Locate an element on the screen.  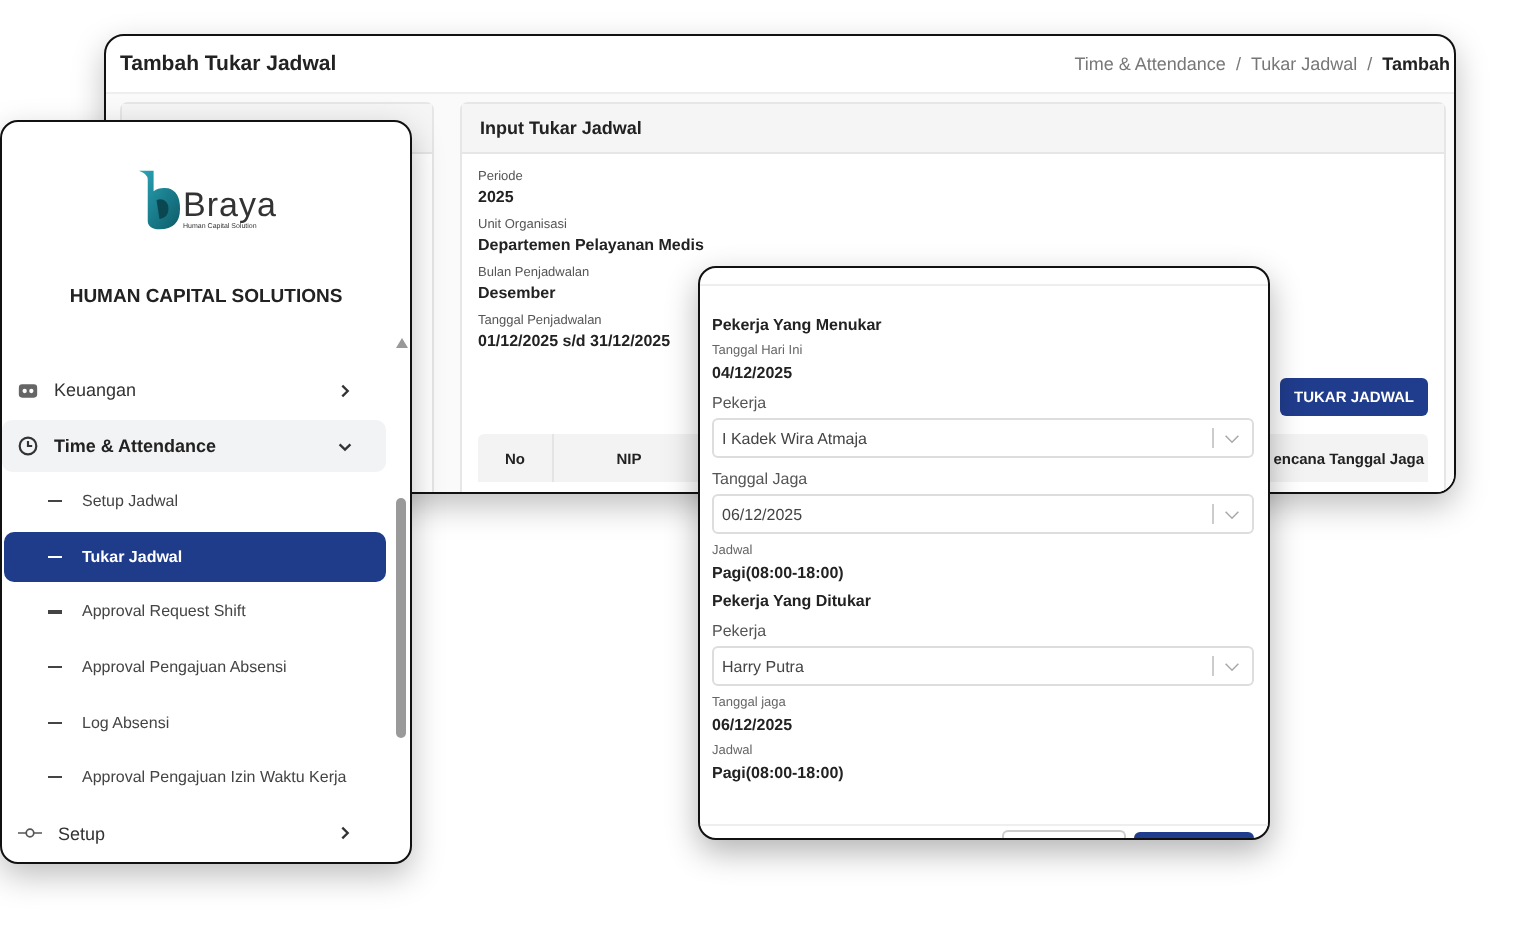
card-title: Input Tukar Jadwal is located at coordinates (561, 128).